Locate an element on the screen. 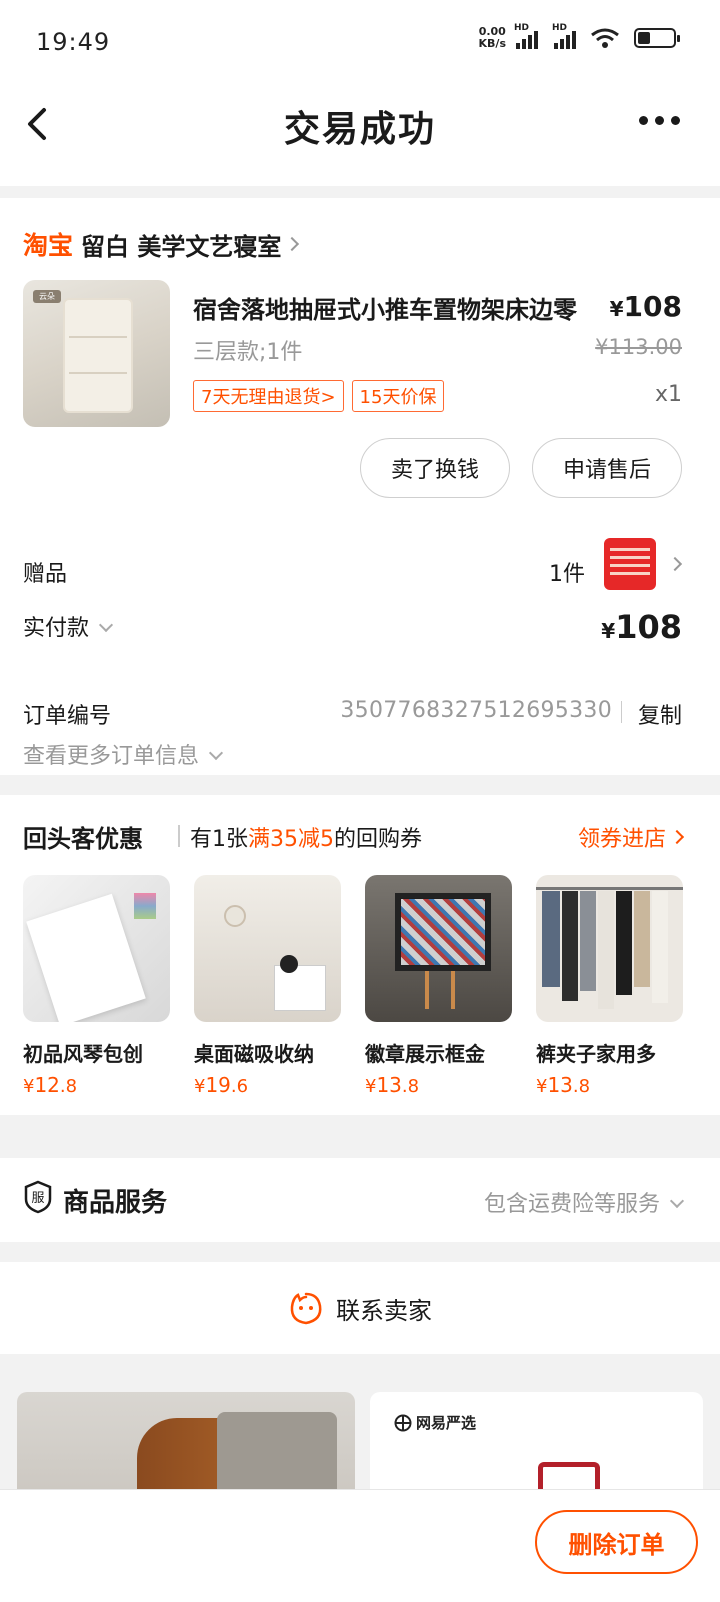 This screenshot has width=720, height=1602. status-bar: 19:49 0.00 KB/s HD HD is located at coordinates (360, 42).